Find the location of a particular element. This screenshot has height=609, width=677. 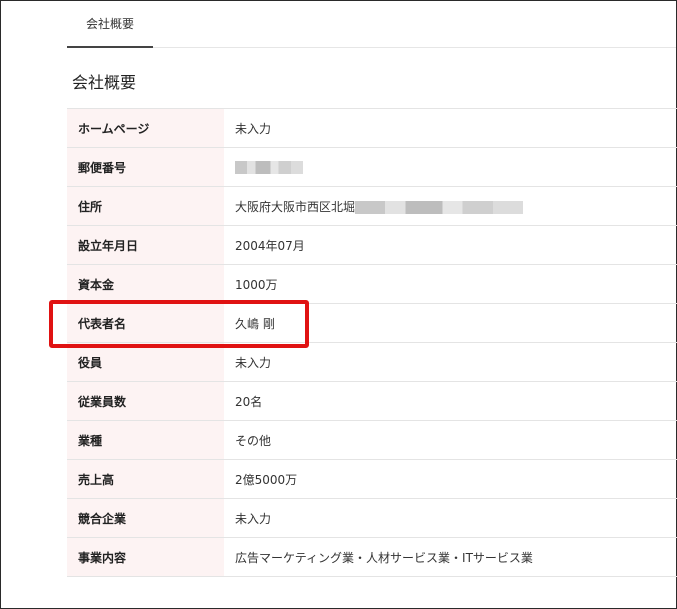

row-value is located at coordinates (450, 167).